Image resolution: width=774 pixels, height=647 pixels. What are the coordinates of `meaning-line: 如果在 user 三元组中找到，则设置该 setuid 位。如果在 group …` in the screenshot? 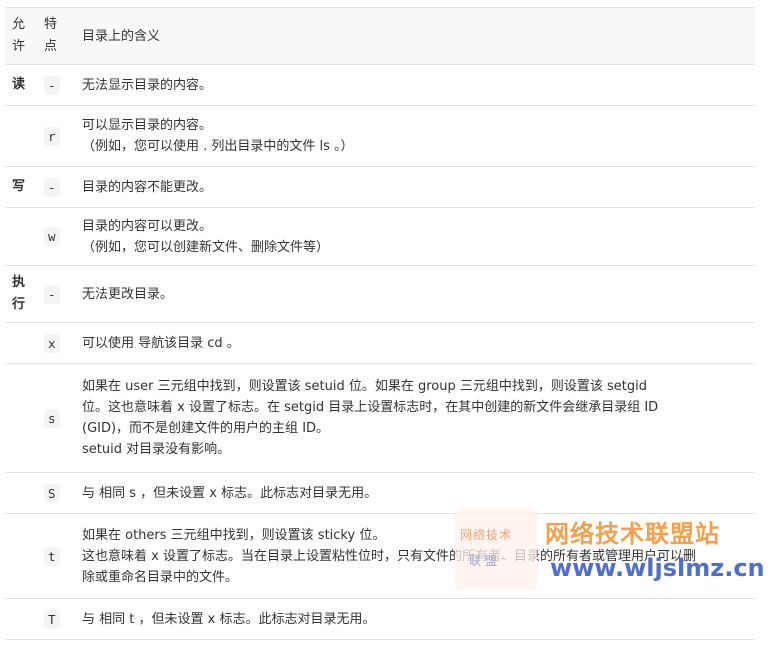 It's located at (364, 386).